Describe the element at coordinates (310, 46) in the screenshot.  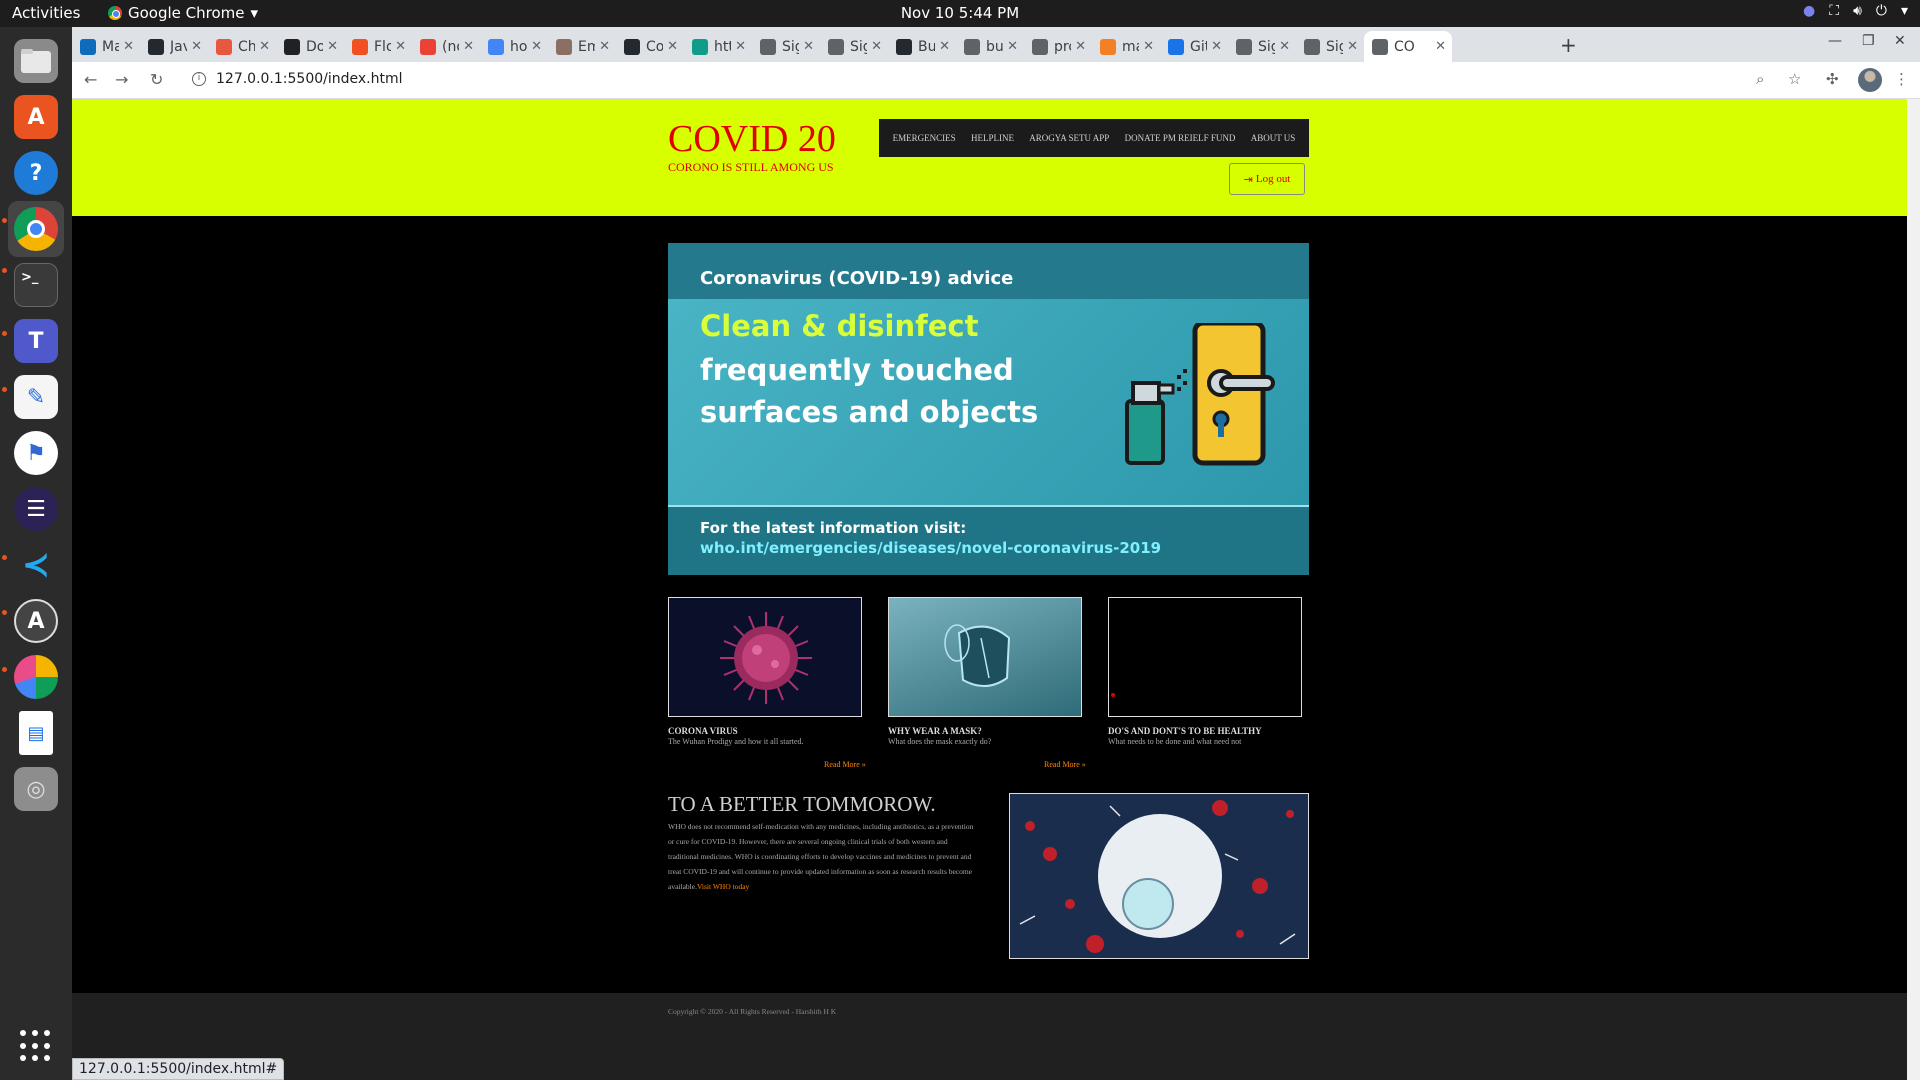
I see `browser-tab: Do ✕` at that location.